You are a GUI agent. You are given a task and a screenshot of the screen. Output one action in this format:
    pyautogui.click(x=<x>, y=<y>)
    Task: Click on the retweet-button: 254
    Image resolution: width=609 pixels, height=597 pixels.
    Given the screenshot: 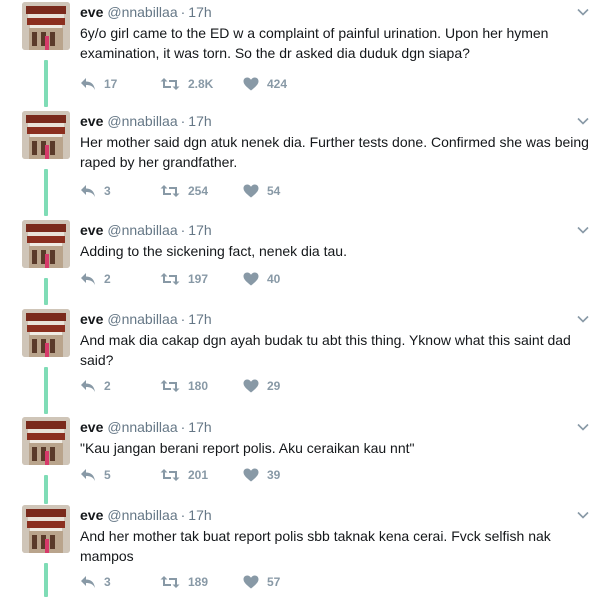 What is the action you would take?
    pyautogui.click(x=184, y=191)
    